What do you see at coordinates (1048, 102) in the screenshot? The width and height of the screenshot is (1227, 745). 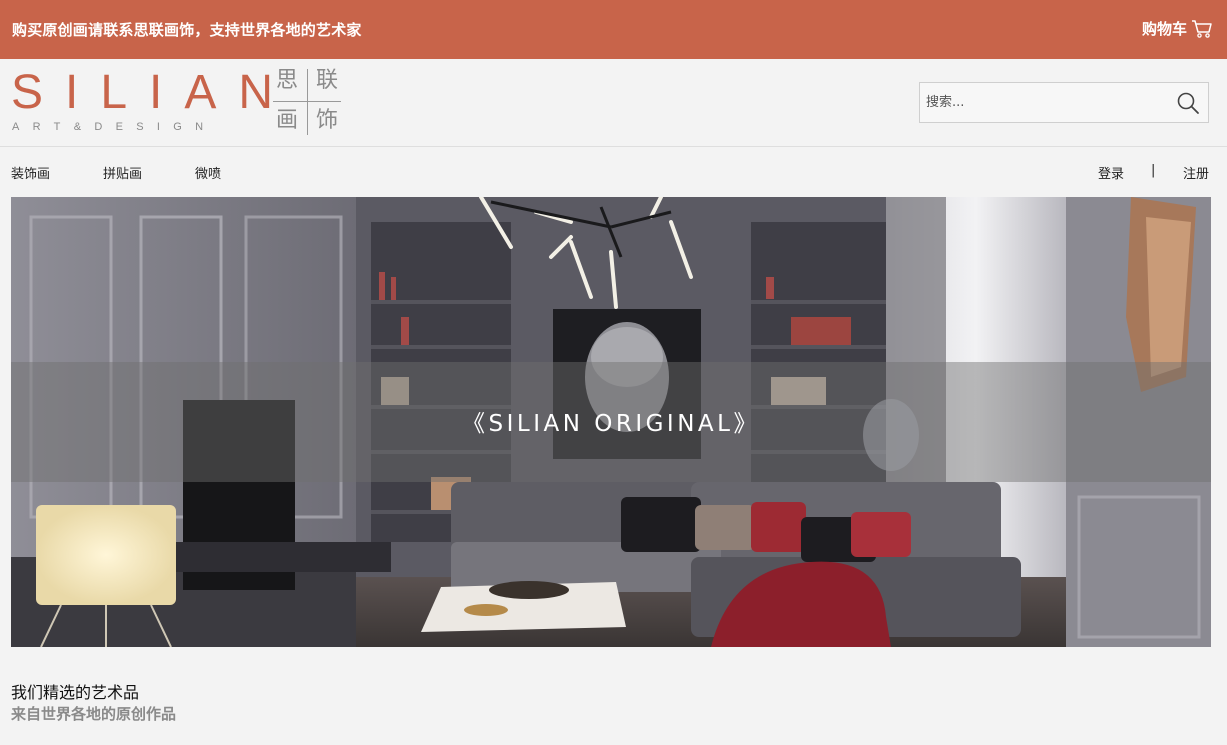 I see `search-input` at bounding box center [1048, 102].